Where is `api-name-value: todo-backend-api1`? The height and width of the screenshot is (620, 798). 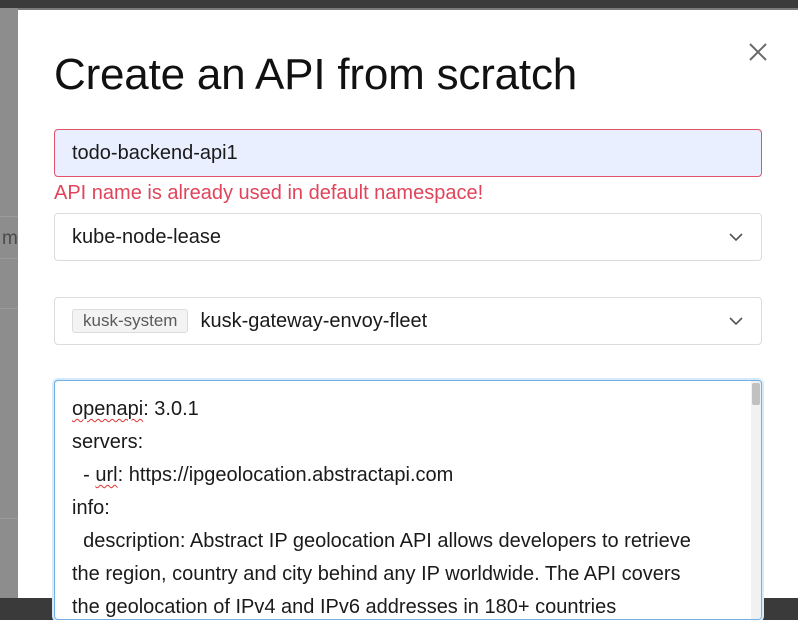 api-name-value: todo-backend-api1 is located at coordinates (155, 152).